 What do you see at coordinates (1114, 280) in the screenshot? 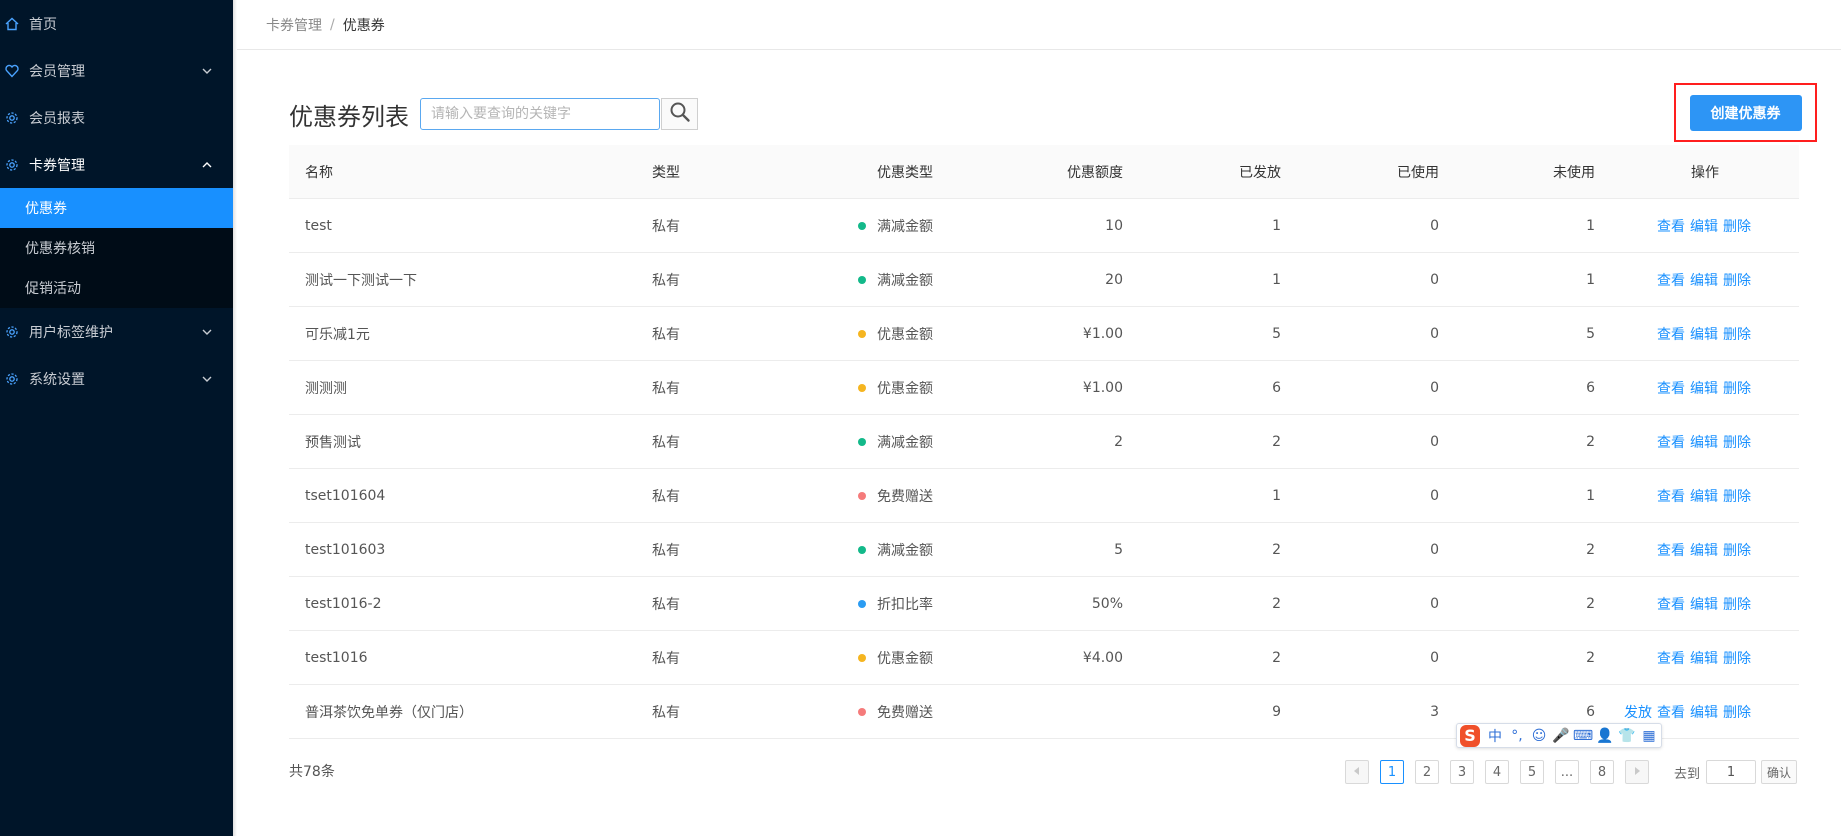
I see `coupon-amount: 20` at bounding box center [1114, 280].